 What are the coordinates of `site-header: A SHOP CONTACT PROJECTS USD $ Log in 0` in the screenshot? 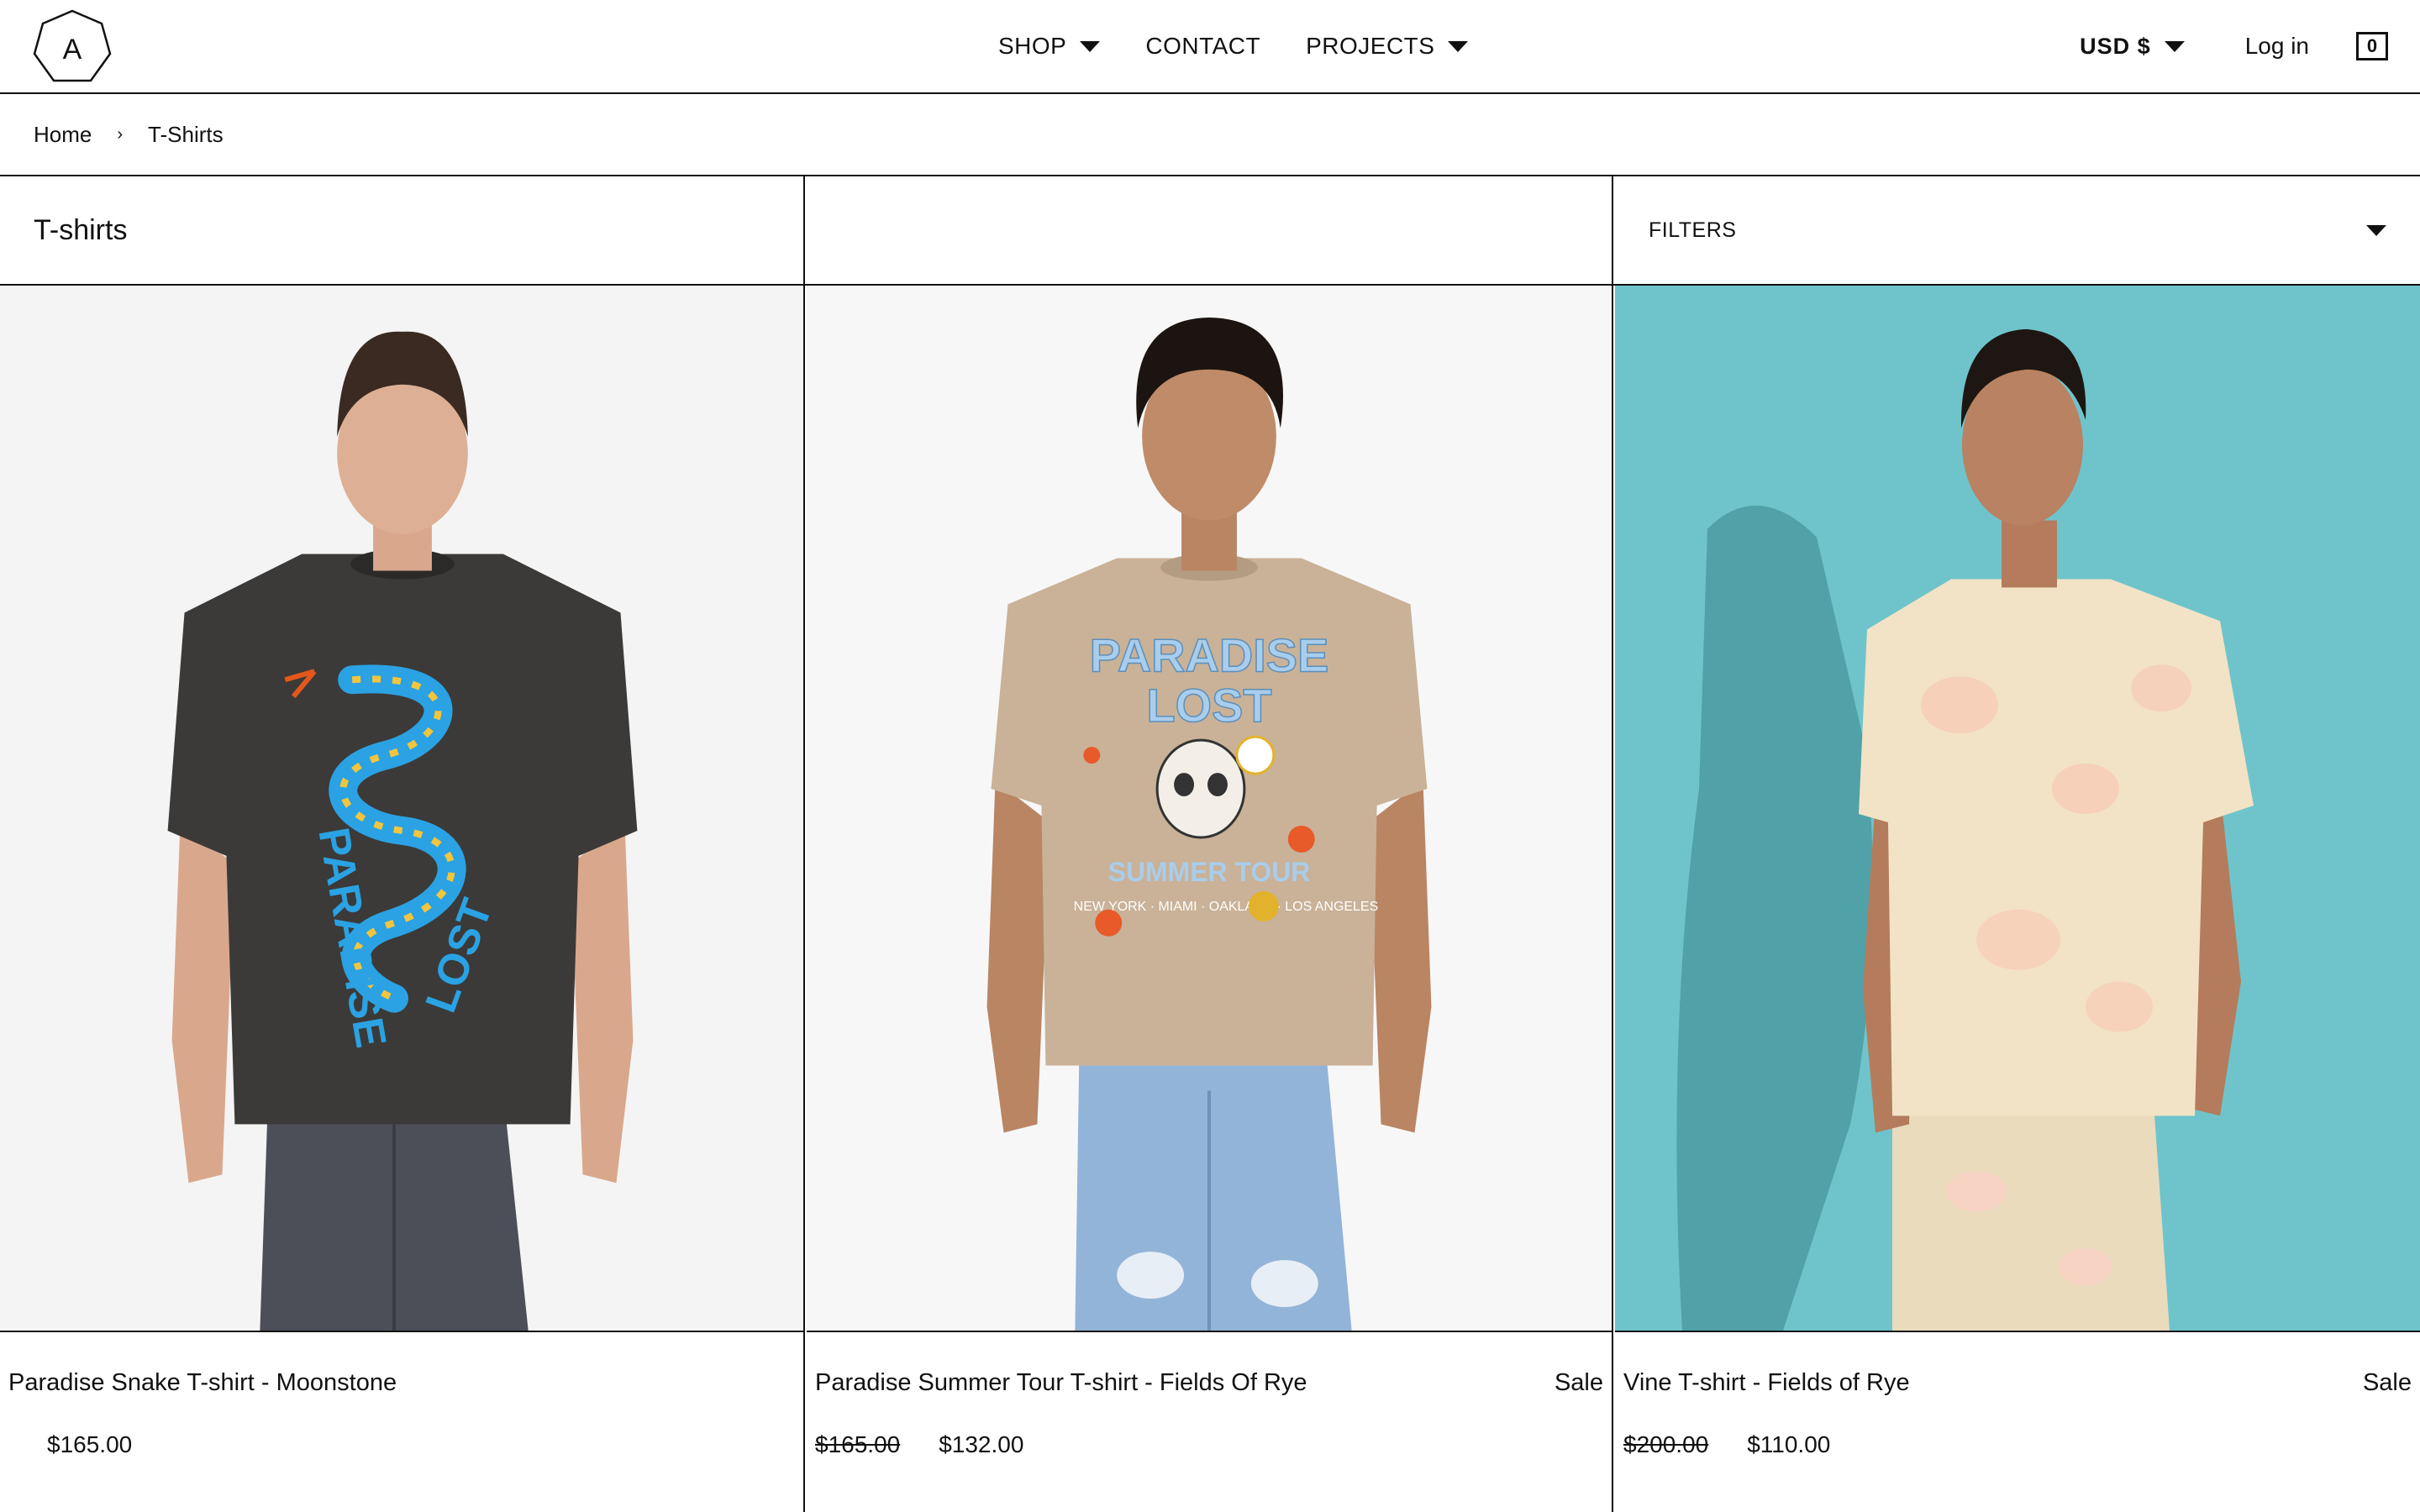 It's located at (1210, 47).